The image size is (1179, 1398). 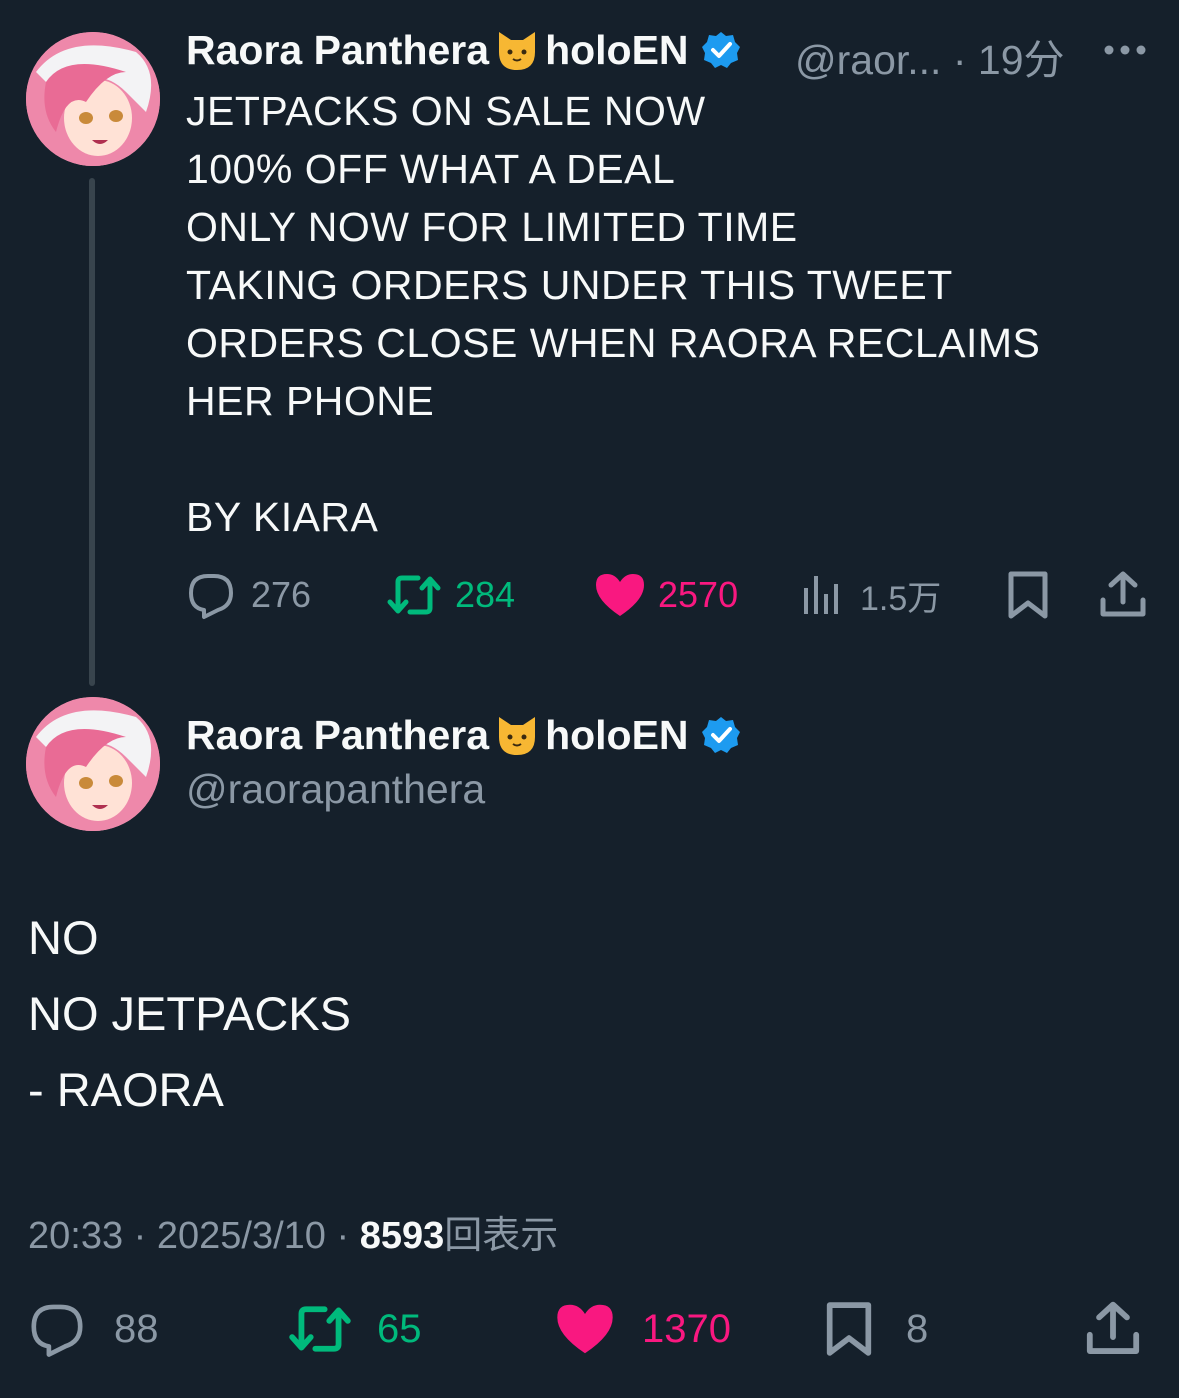 I want to click on more-options-button, so click(x=1125, y=50).